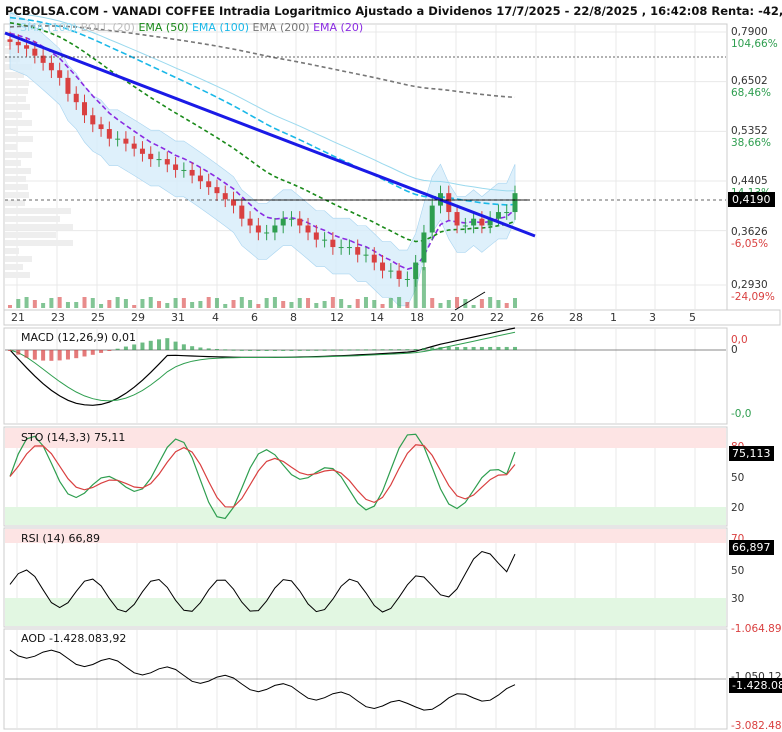 Image resolution: width=782 pixels, height=732 pixels. I want to click on price-level-0: 0,7900 104,66%, so click(754, 38).